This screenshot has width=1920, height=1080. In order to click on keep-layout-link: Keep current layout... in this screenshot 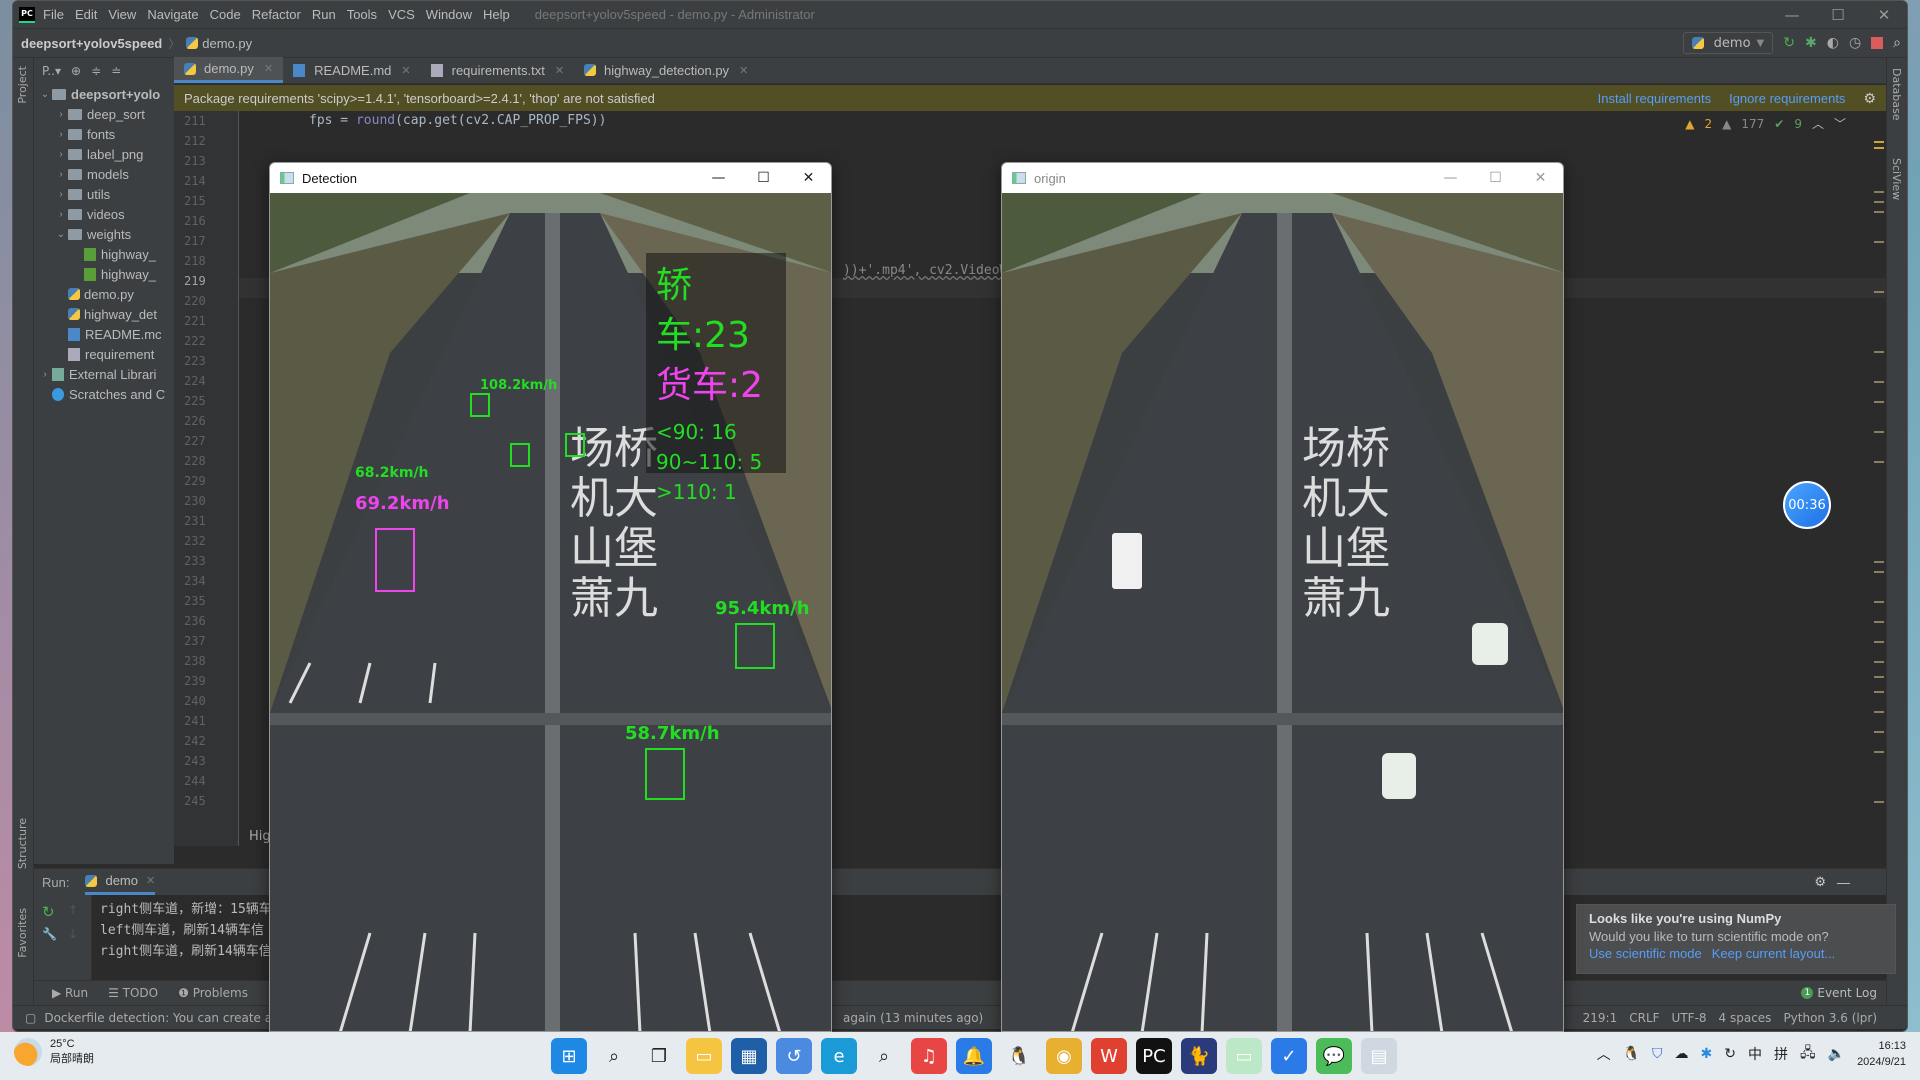, I will do `click(1774, 953)`.